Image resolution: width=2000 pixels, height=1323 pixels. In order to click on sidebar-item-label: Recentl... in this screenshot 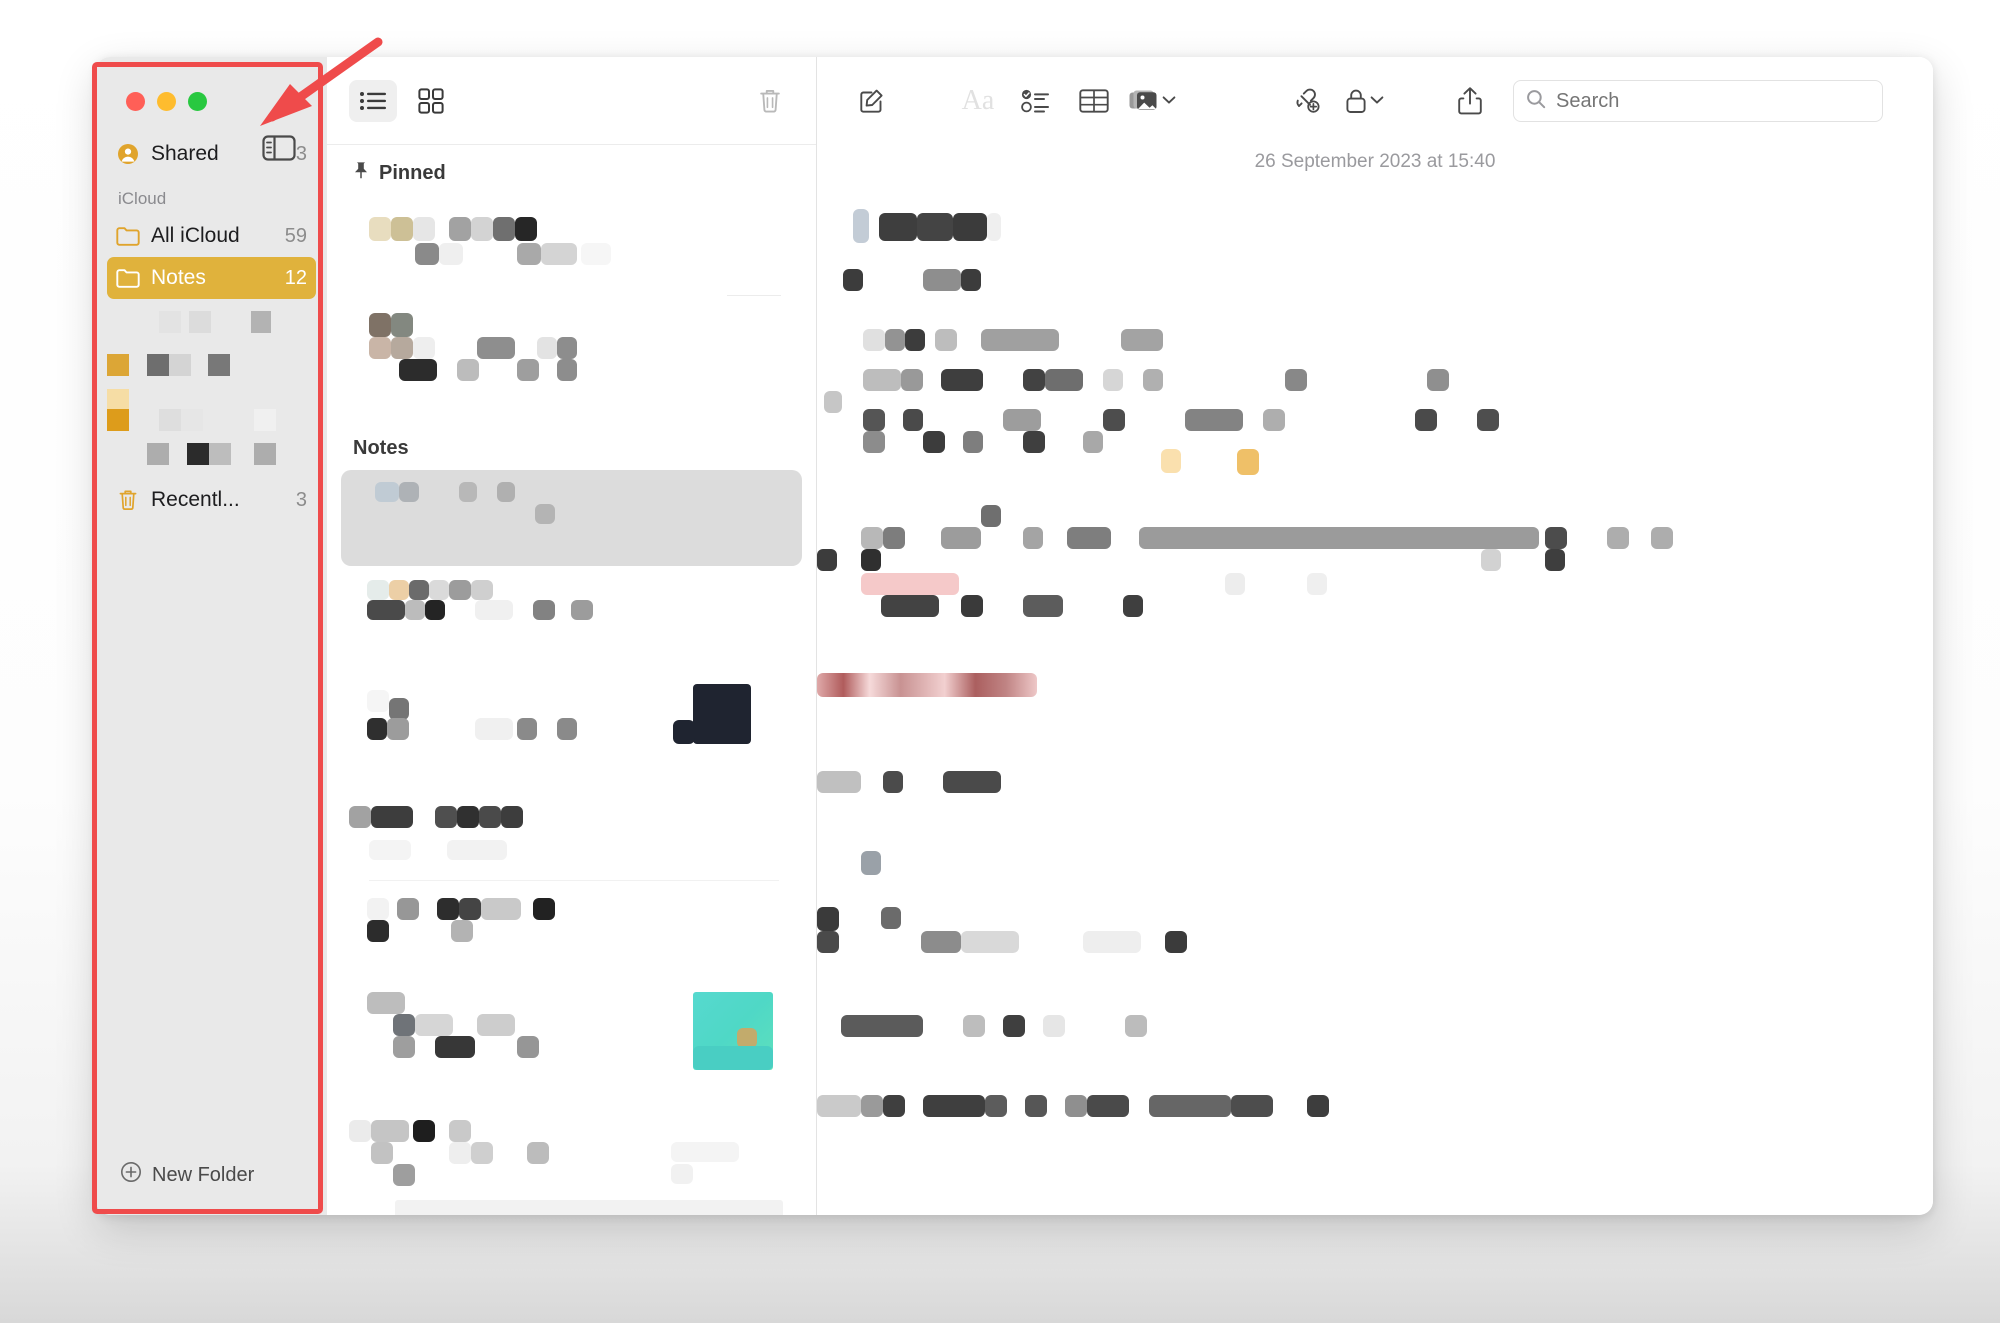, I will do `click(195, 499)`.